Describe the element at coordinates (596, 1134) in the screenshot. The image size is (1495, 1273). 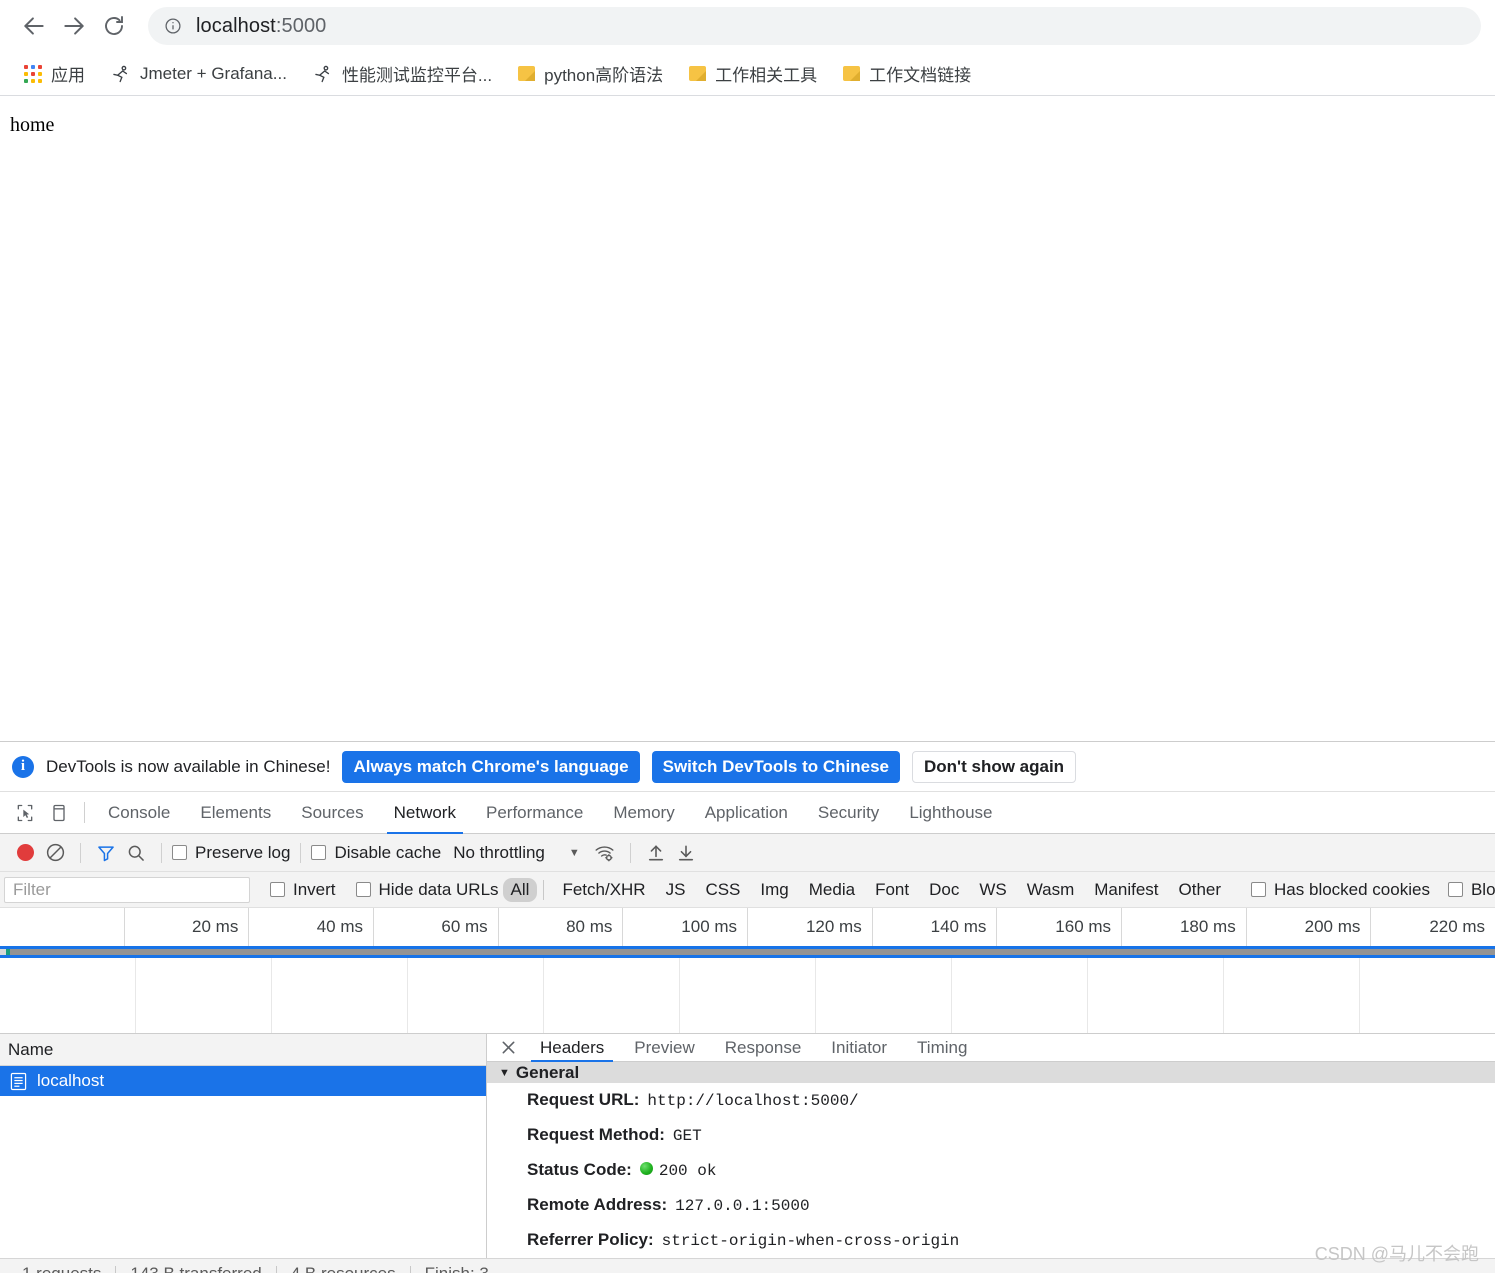
I see `header-key: Request Method:` at that location.